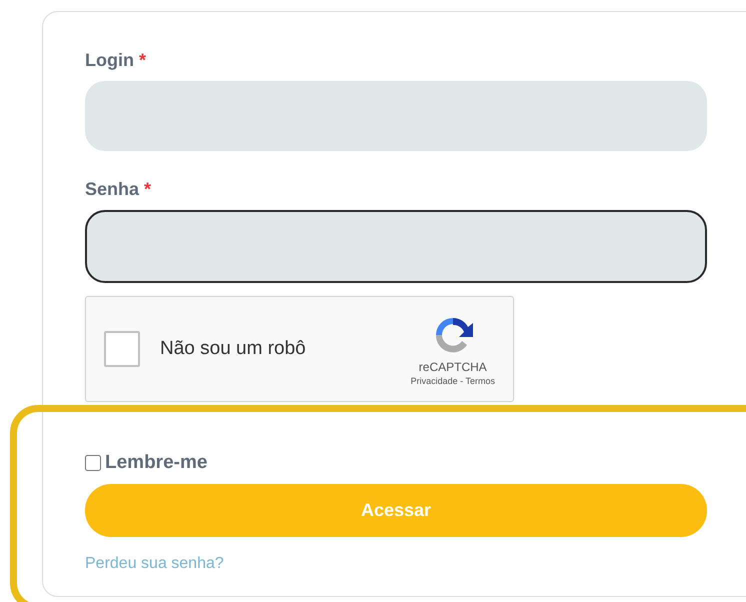 The image size is (746, 602). What do you see at coordinates (452, 381) in the screenshot?
I see `recaptcha-links: Privacidade - Termos` at bounding box center [452, 381].